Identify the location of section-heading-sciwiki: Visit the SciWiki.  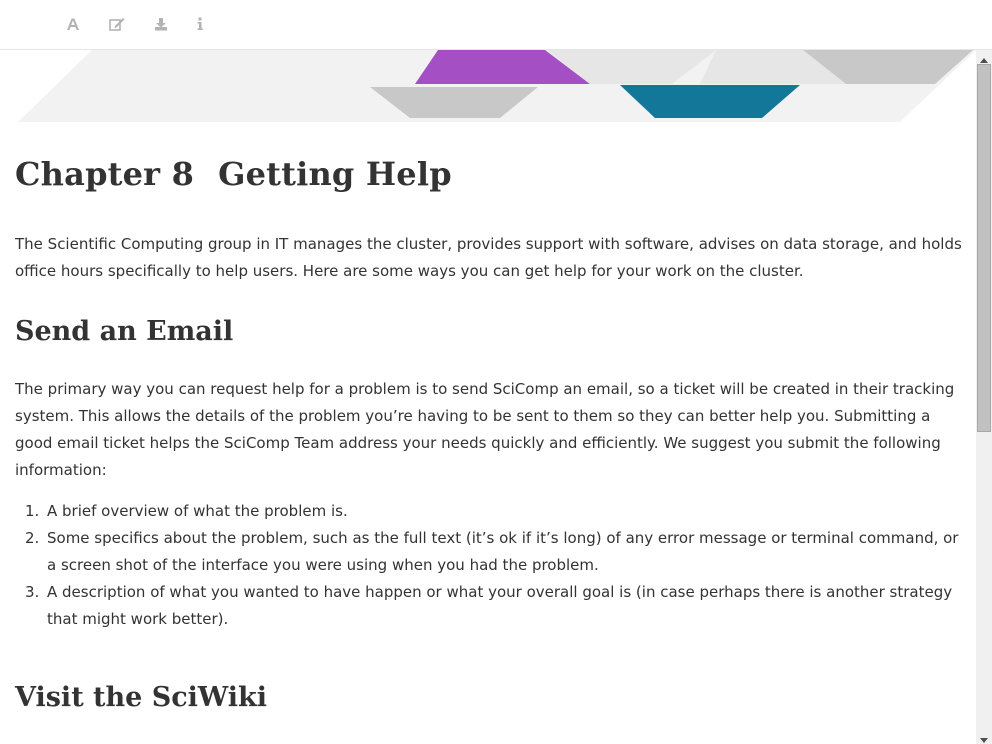
(141, 697).